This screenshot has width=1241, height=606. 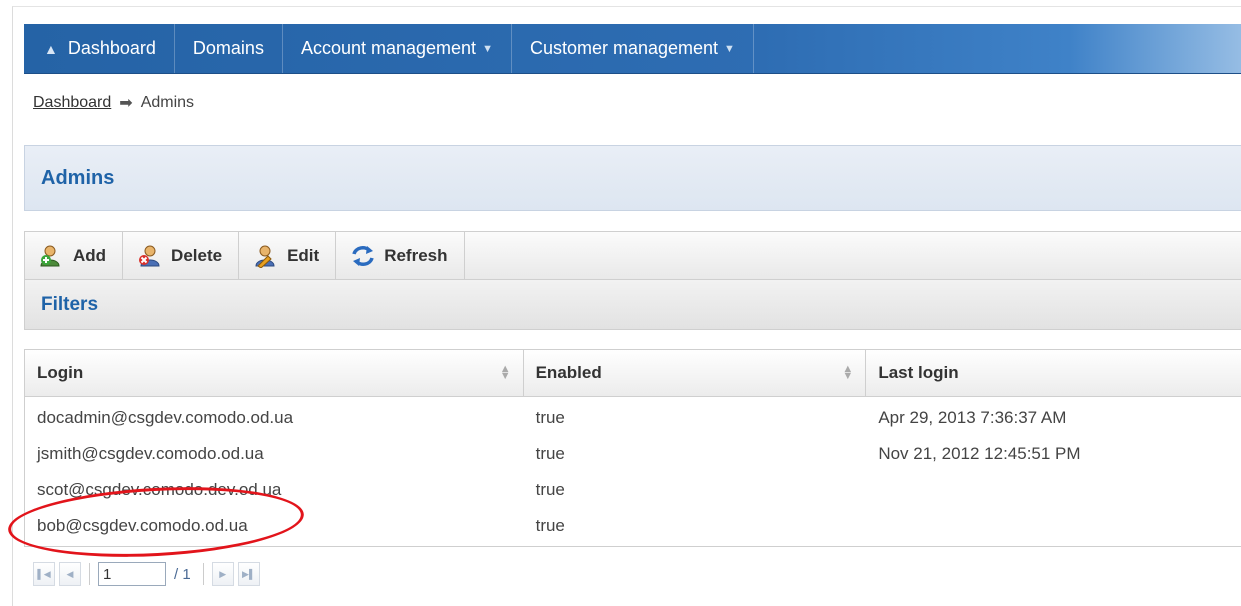 I want to click on login-cell: scot@csgdev.comodo.dev.od.ua, so click(x=159, y=489).